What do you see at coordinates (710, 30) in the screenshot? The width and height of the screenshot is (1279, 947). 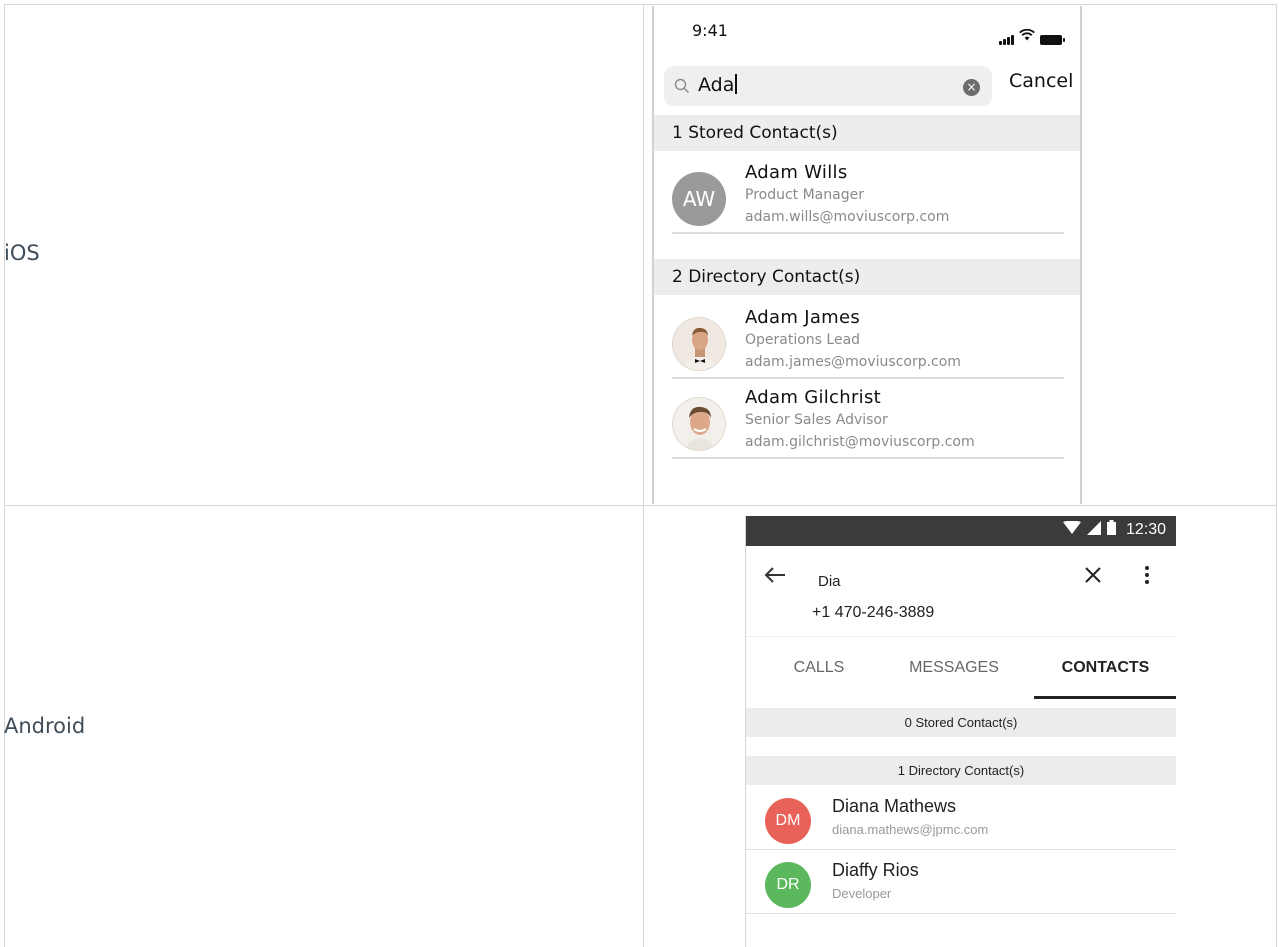 I see `ios-status-time: 9:41` at bounding box center [710, 30].